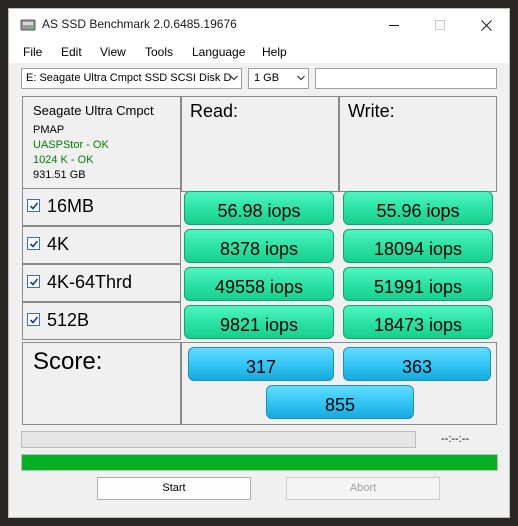 The image size is (518, 526). What do you see at coordinates (59, 175) in the screenshot?
I see `drive-capacity: 931.51 GB` at bounding box center [59, 175].